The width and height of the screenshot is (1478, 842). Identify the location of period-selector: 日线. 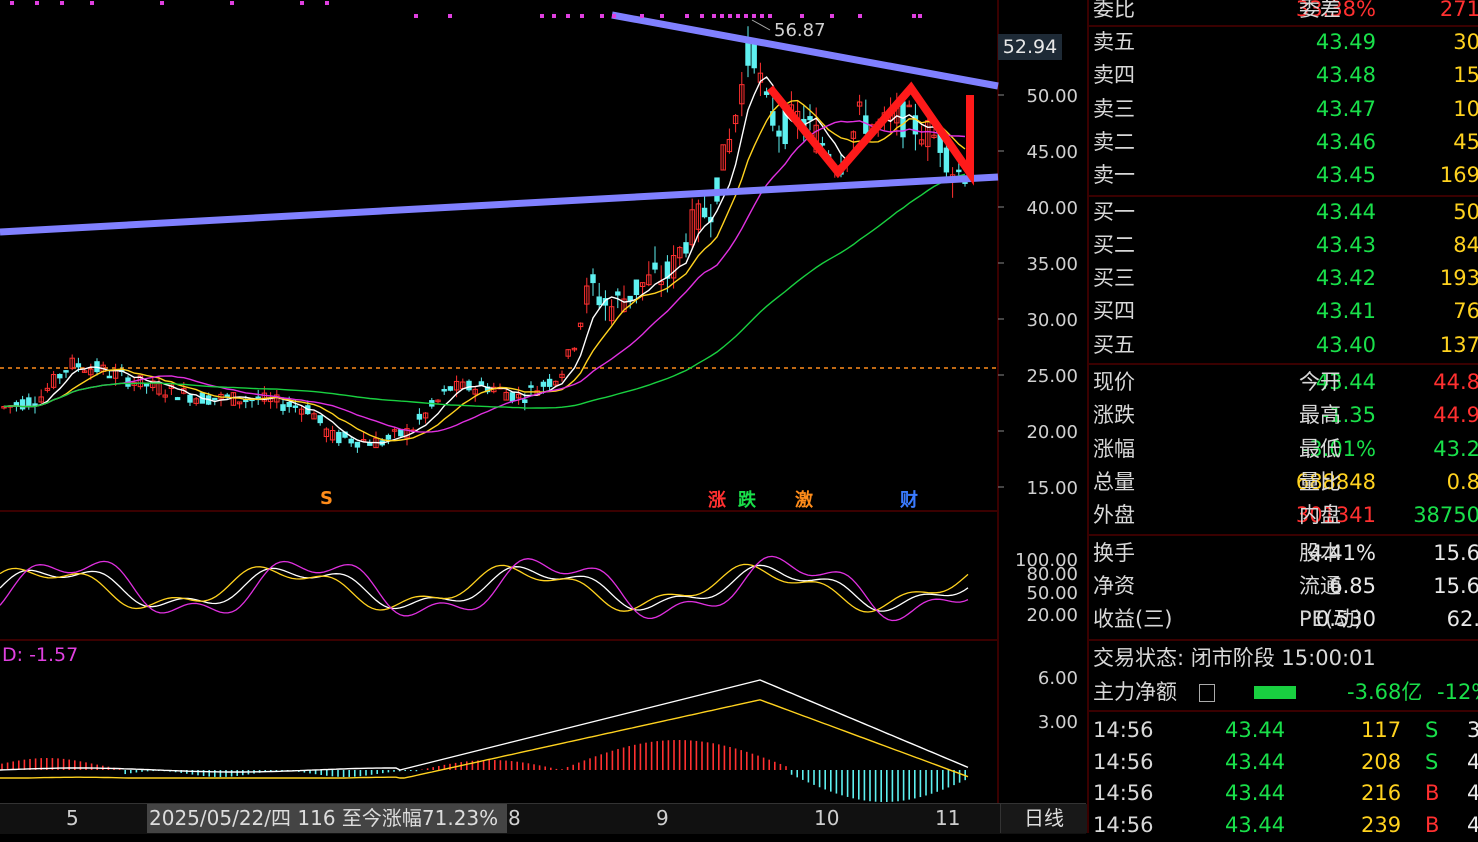
(1043, 818).